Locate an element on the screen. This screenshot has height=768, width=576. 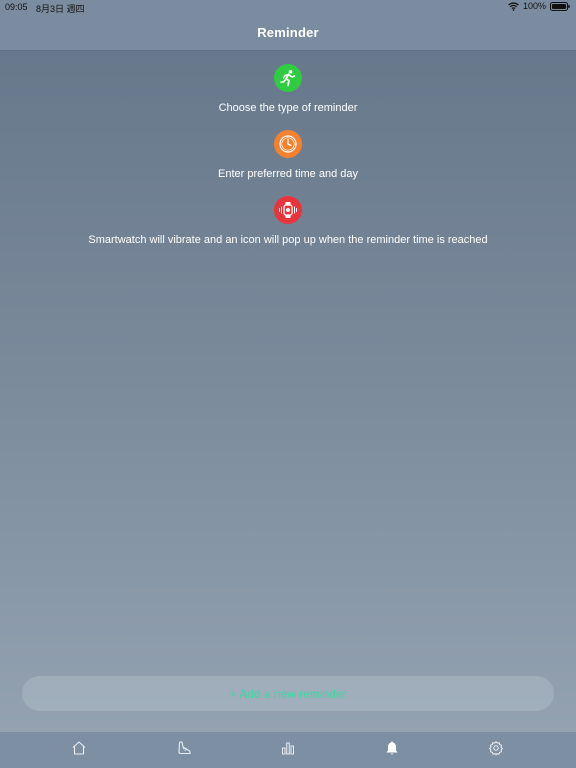
home-icon is located at coordinates (79, 750).